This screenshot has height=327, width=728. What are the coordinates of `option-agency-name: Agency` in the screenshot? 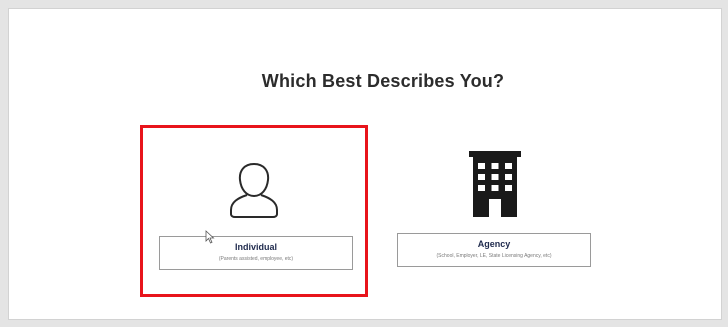 It's located at (494, 244).